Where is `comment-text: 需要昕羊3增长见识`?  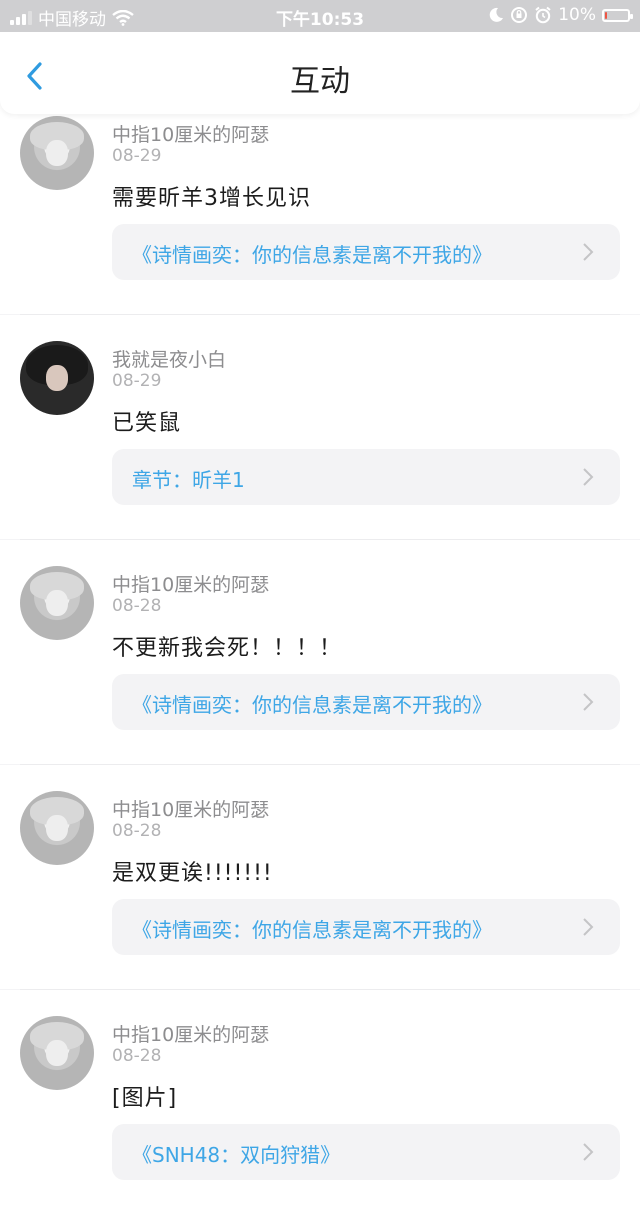
comment-text: 需要昕羊3增长见识 is located at coordinates (211, 198).